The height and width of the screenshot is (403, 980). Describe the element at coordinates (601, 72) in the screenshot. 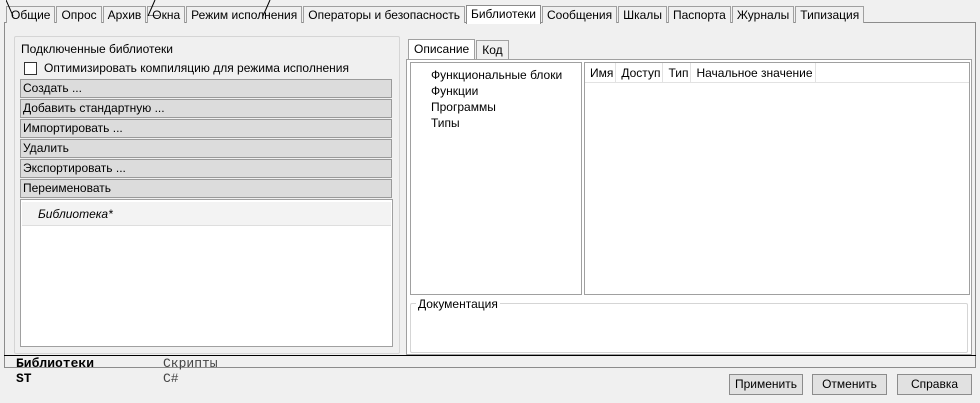

I see `column-header-name: Имя` at that location.